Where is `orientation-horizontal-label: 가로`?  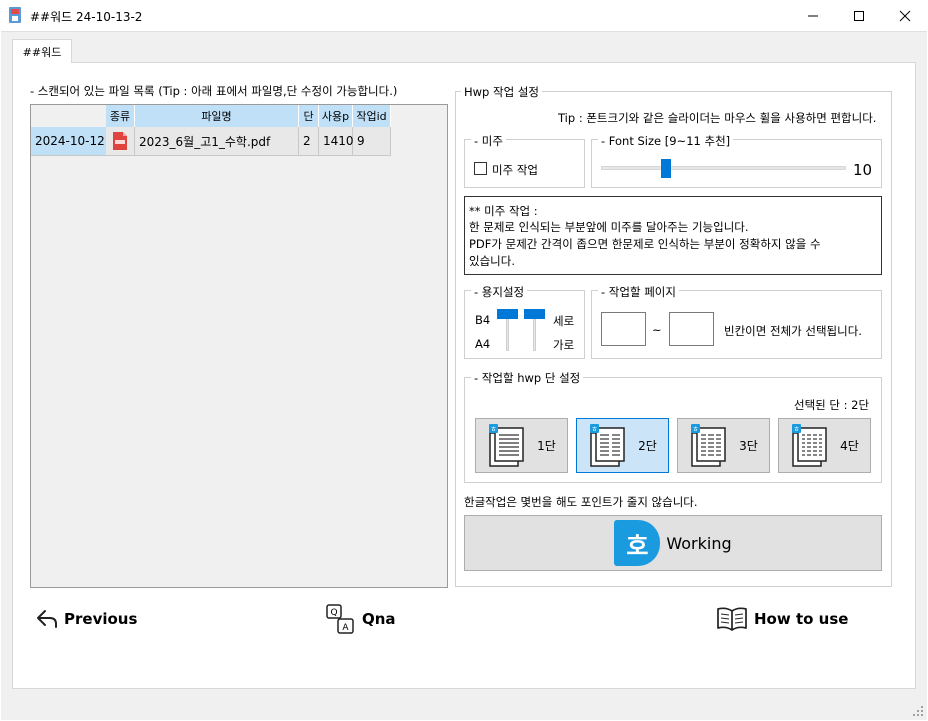 orientation-horizontal-label: 가로 is located at coordinates (564, 345).